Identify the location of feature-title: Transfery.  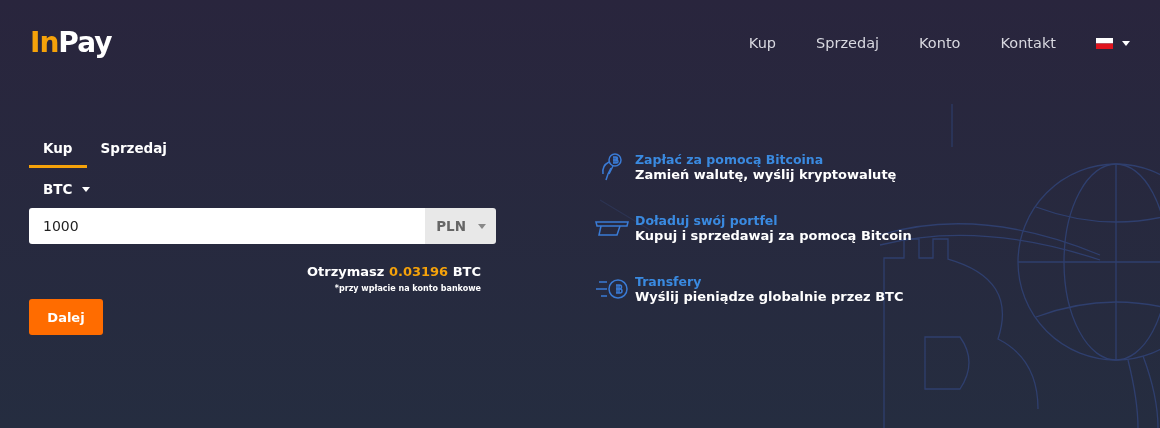
(669, 281).